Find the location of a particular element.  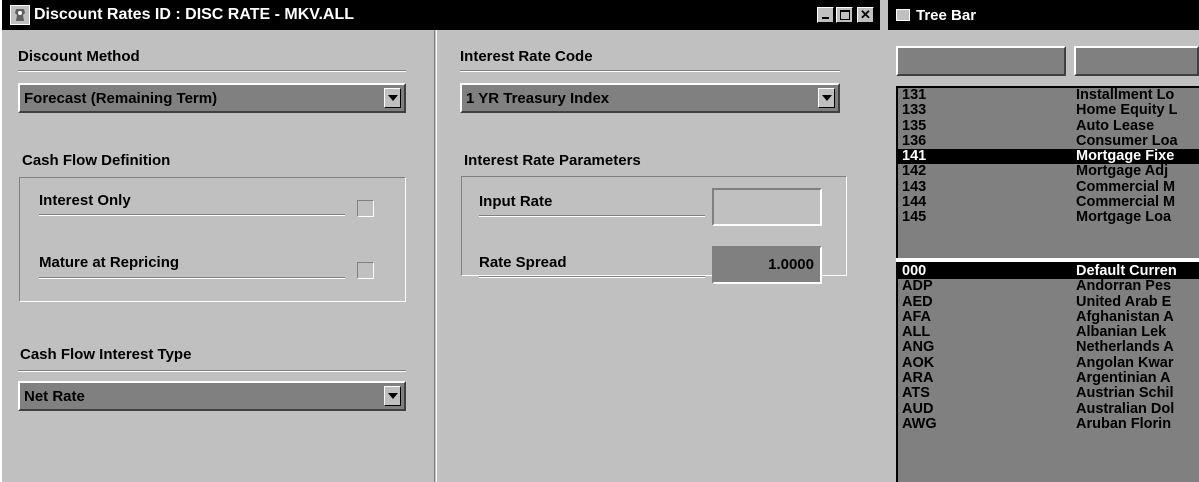

item-code: AWG is located at coordinates (919, 423).